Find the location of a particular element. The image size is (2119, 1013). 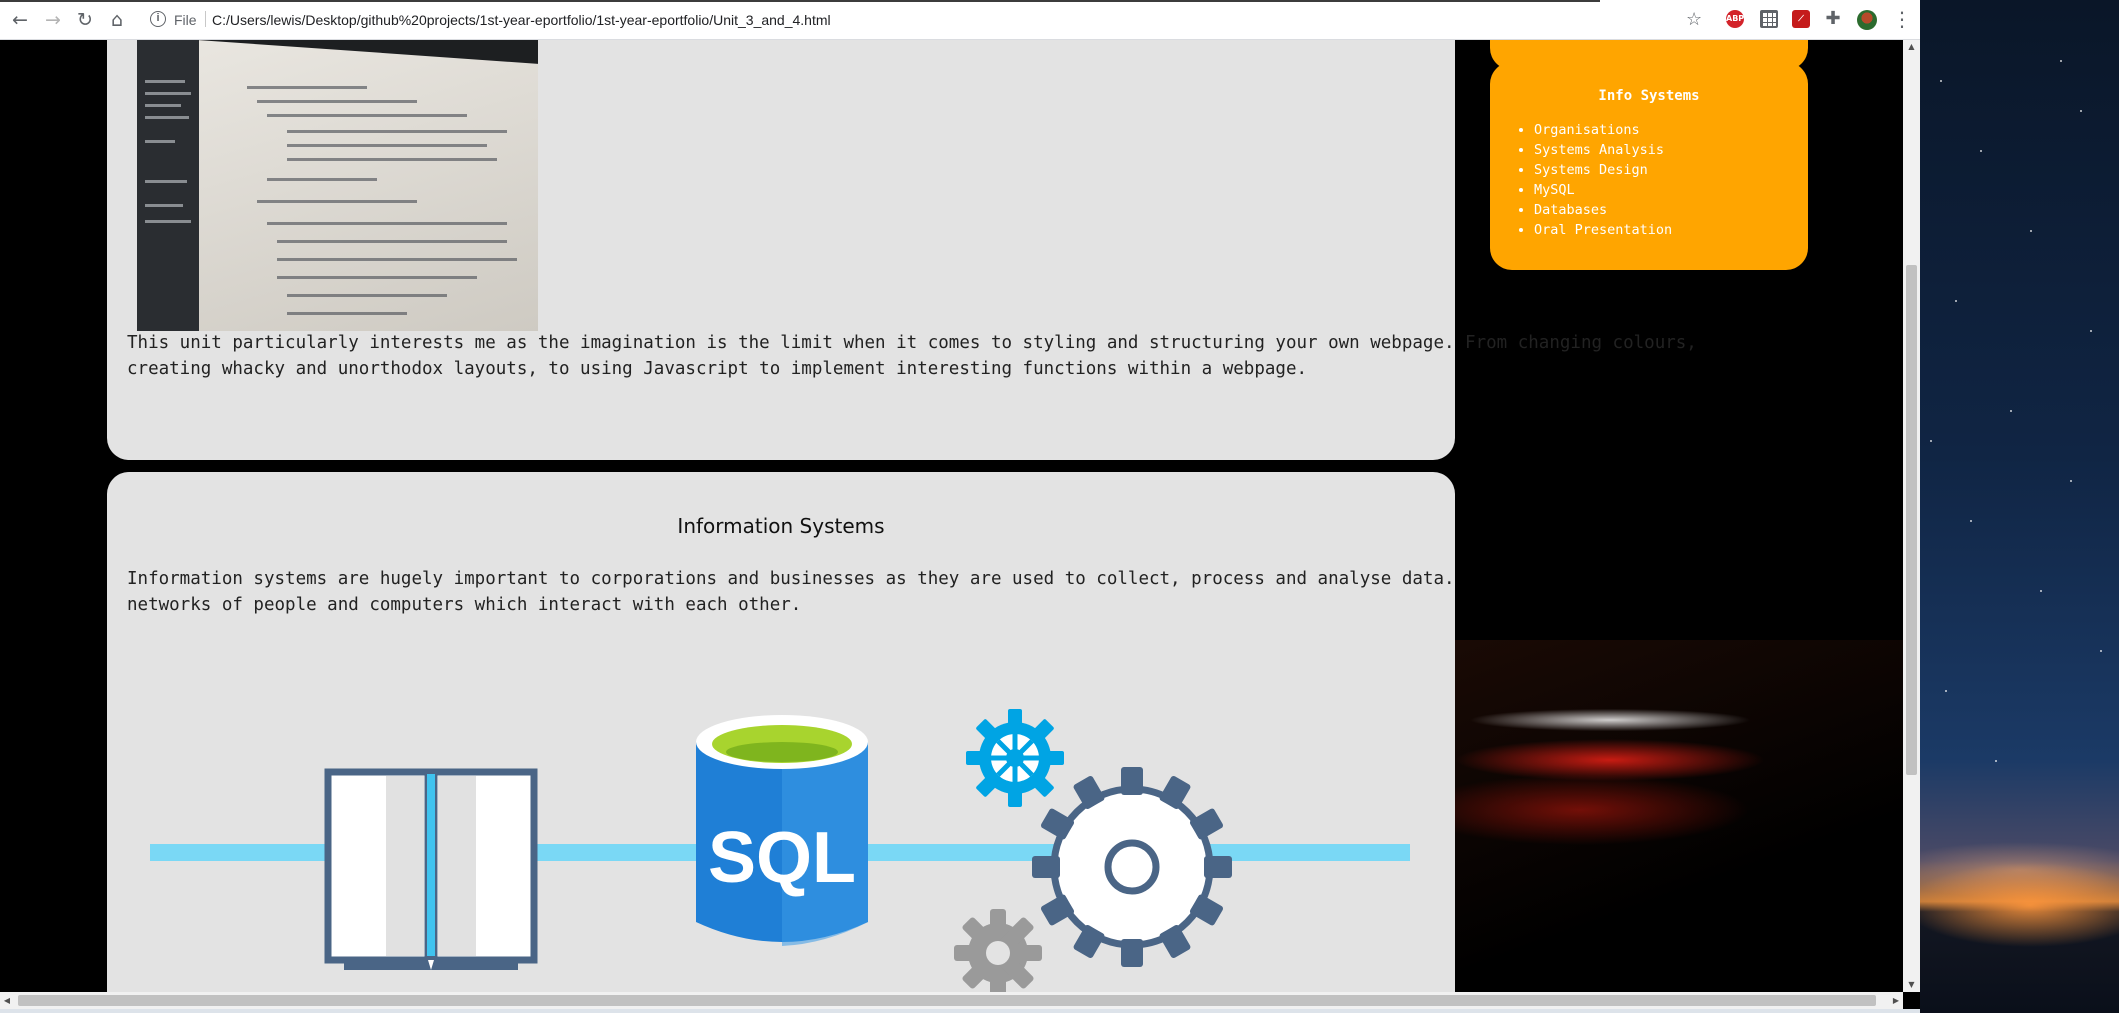

reload-icon: ↻ is located at coordinates (85, 20).